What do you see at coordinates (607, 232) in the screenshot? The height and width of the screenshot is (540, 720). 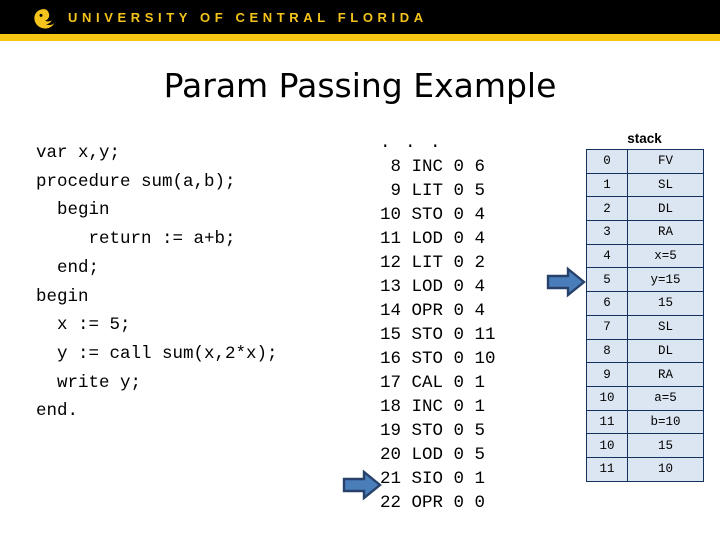 I see `stack-index-cell: 3` at bounding box center [607, 232].